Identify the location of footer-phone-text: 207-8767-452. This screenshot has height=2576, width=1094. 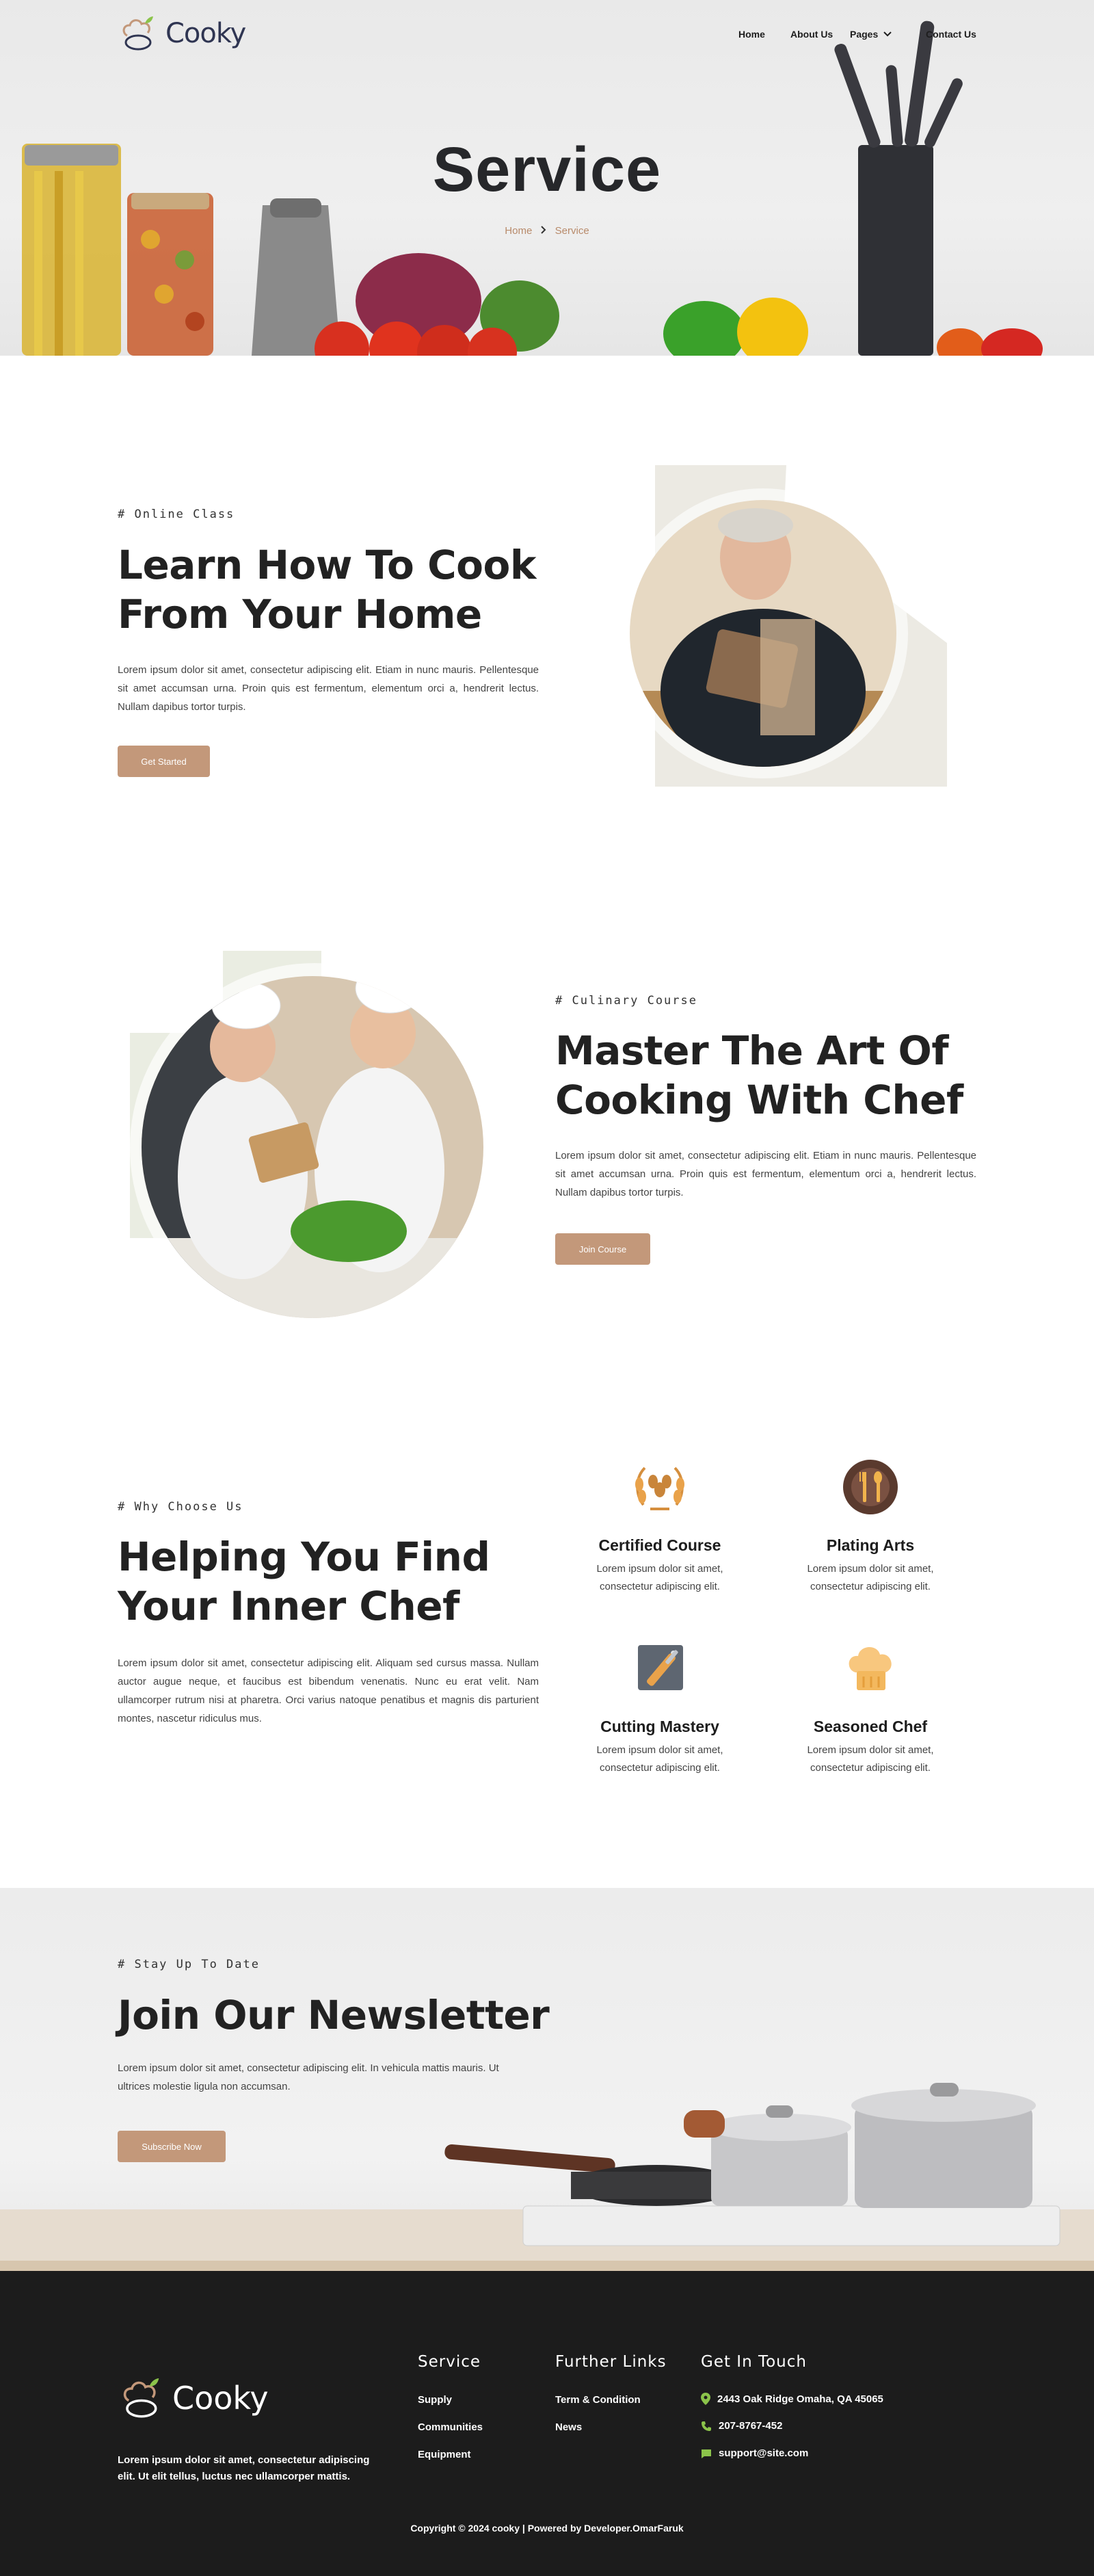
(751, 2426).